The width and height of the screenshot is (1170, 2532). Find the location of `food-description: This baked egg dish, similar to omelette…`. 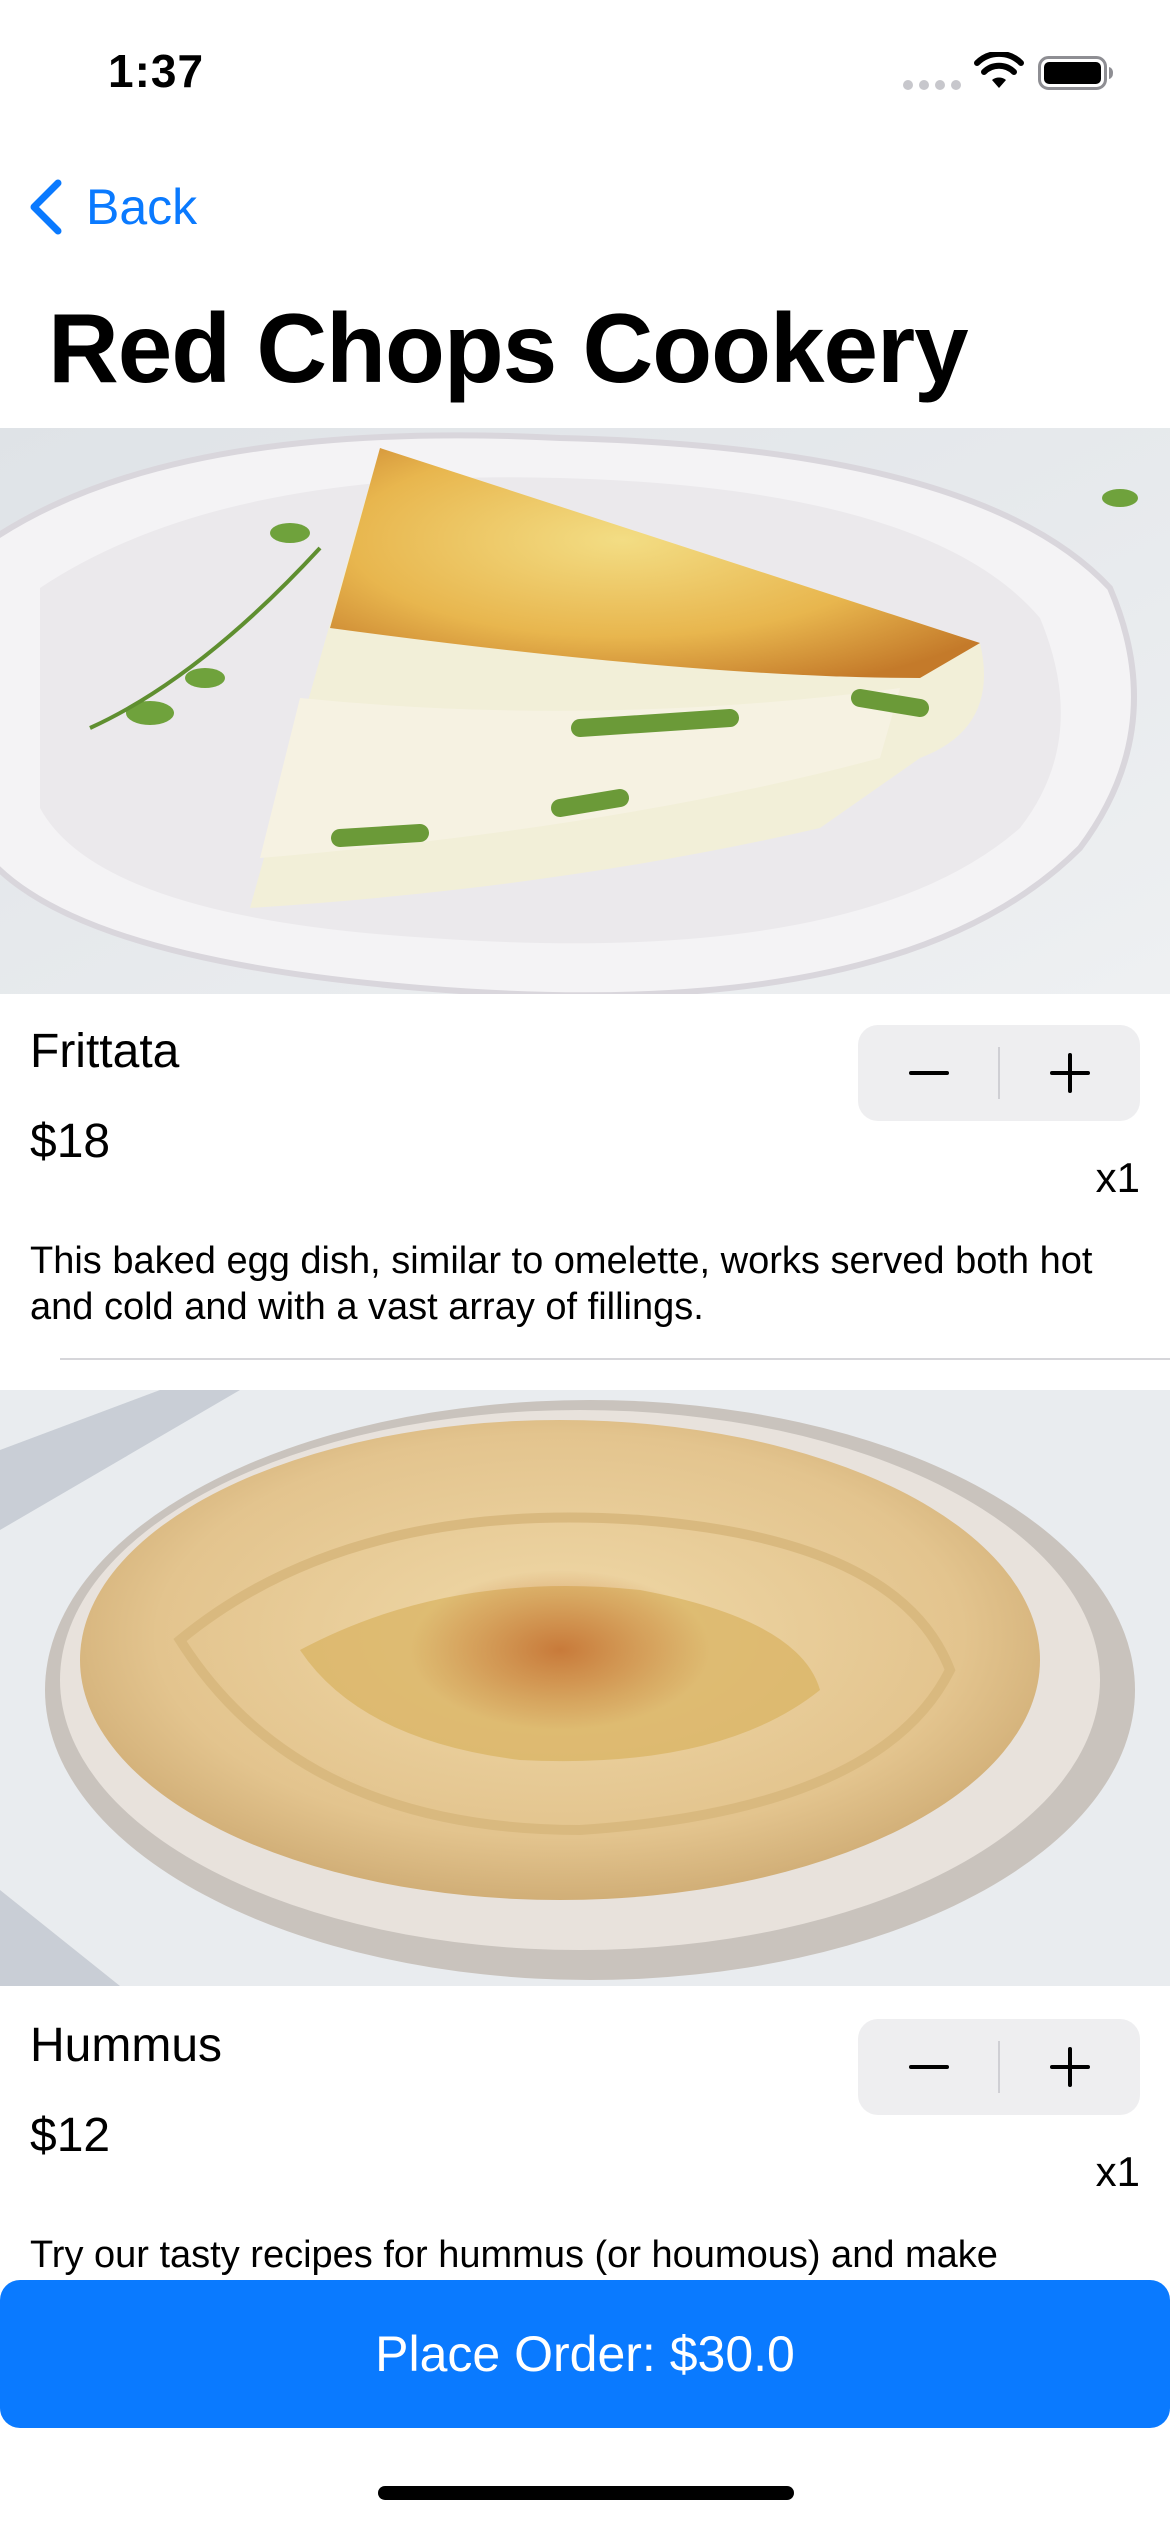

food-description: This baked egg dish, similar to omelette… is located at coordinates (561, 1284).